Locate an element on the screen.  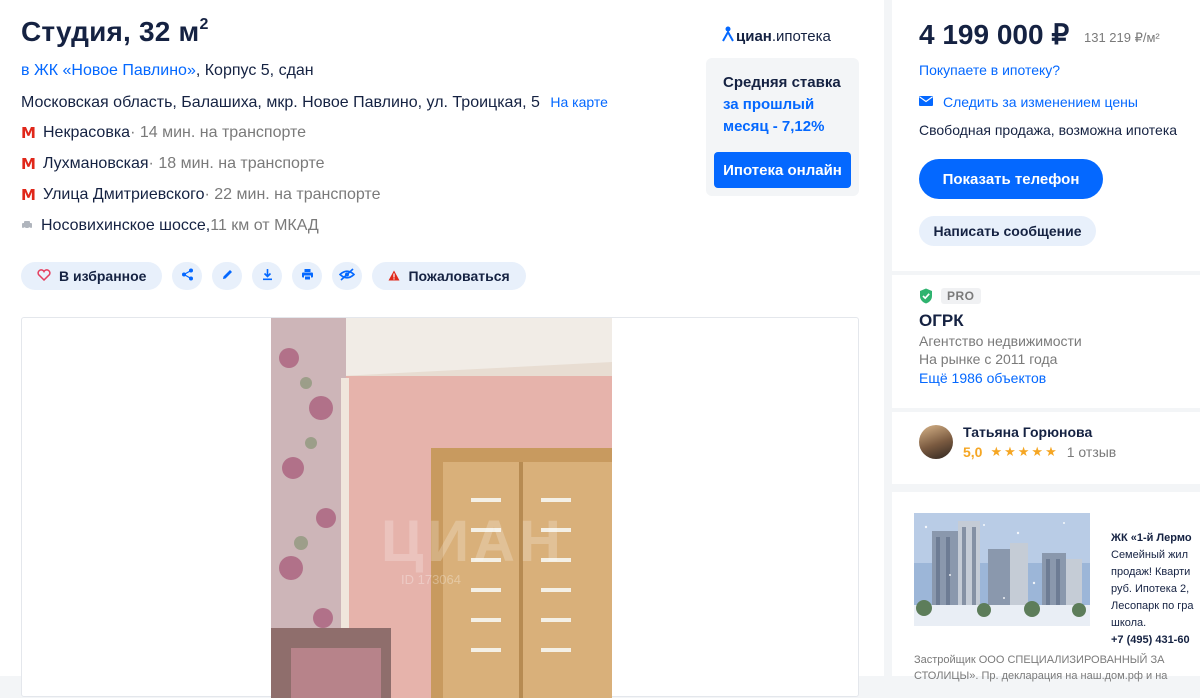
highway-distance: 11 км от МКАД is located at coordinates (264, 225).